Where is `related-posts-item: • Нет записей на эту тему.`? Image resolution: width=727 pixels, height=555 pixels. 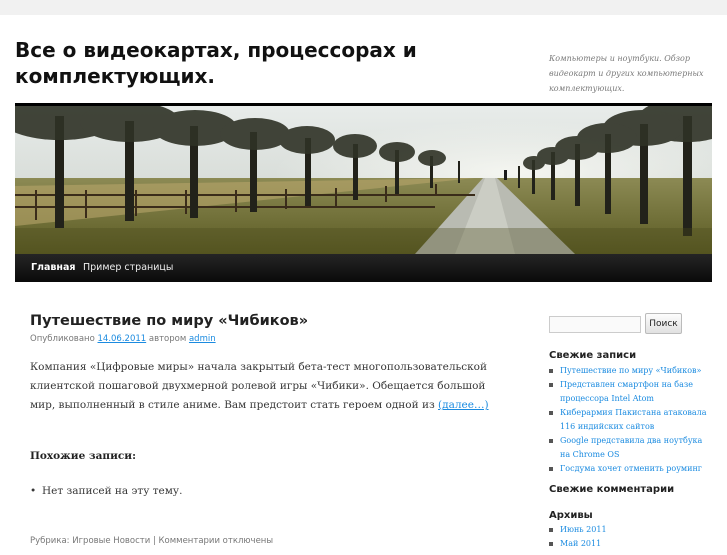
related-posts-item: • Нет записей на эту тему. is located at coordinates (106, 491).